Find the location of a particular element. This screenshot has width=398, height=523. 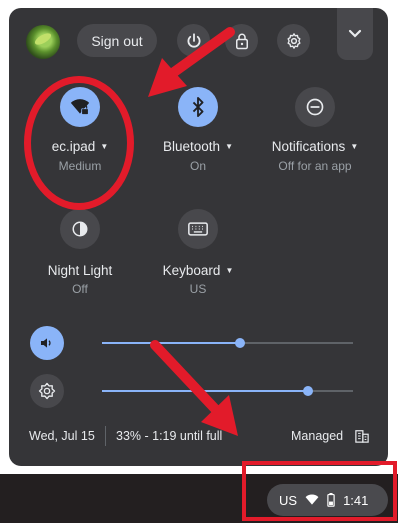

notifications-tile-status: Off for an app is located at coordinates (315, 166).